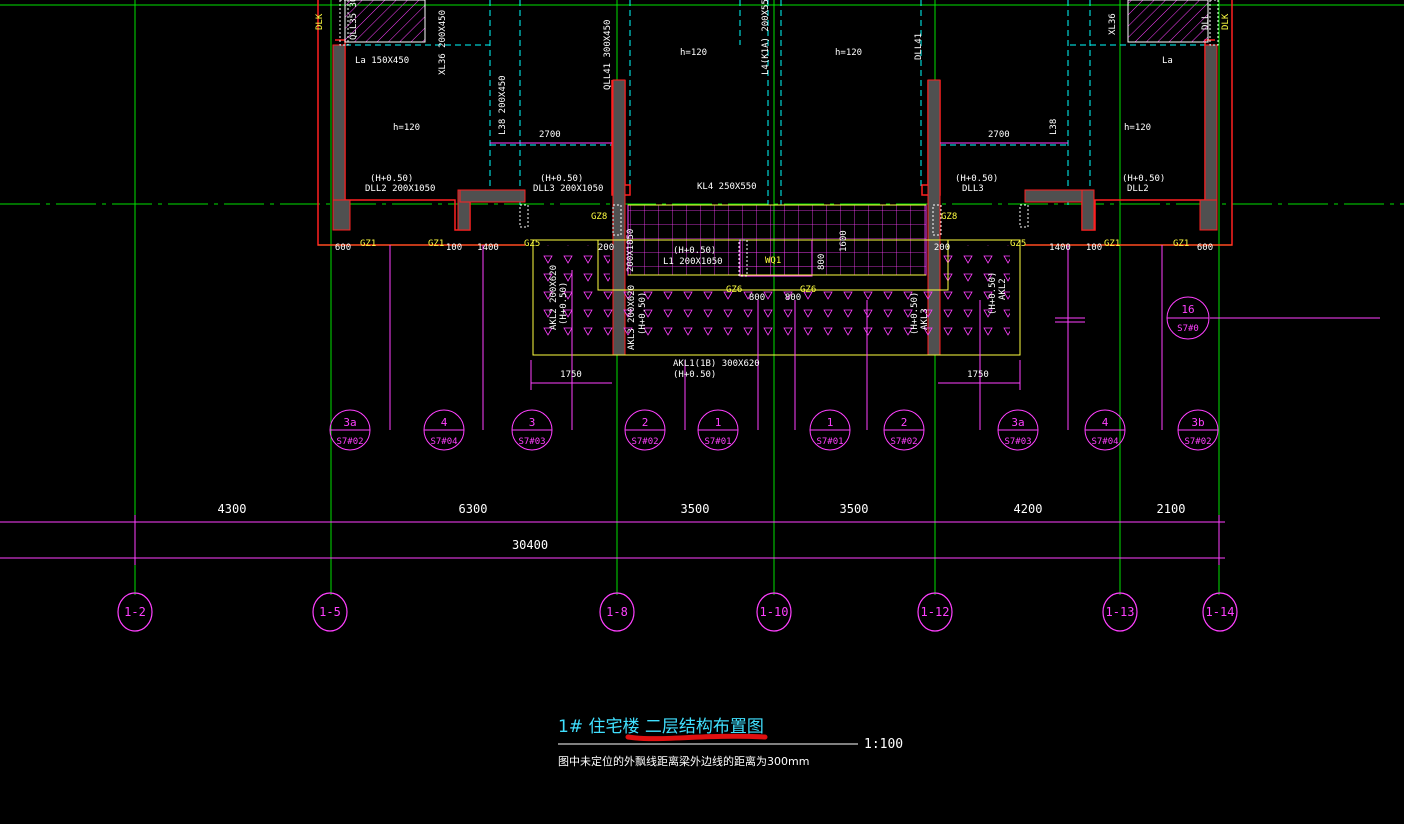 The height and width of the screenshot is (824, 1404). I want to click on beam-label: AKL2 200X620, so click(554, 297).